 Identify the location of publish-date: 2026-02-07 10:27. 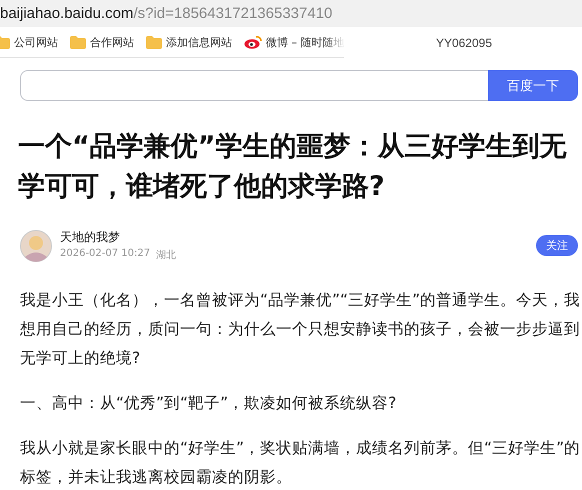
(105, 254).